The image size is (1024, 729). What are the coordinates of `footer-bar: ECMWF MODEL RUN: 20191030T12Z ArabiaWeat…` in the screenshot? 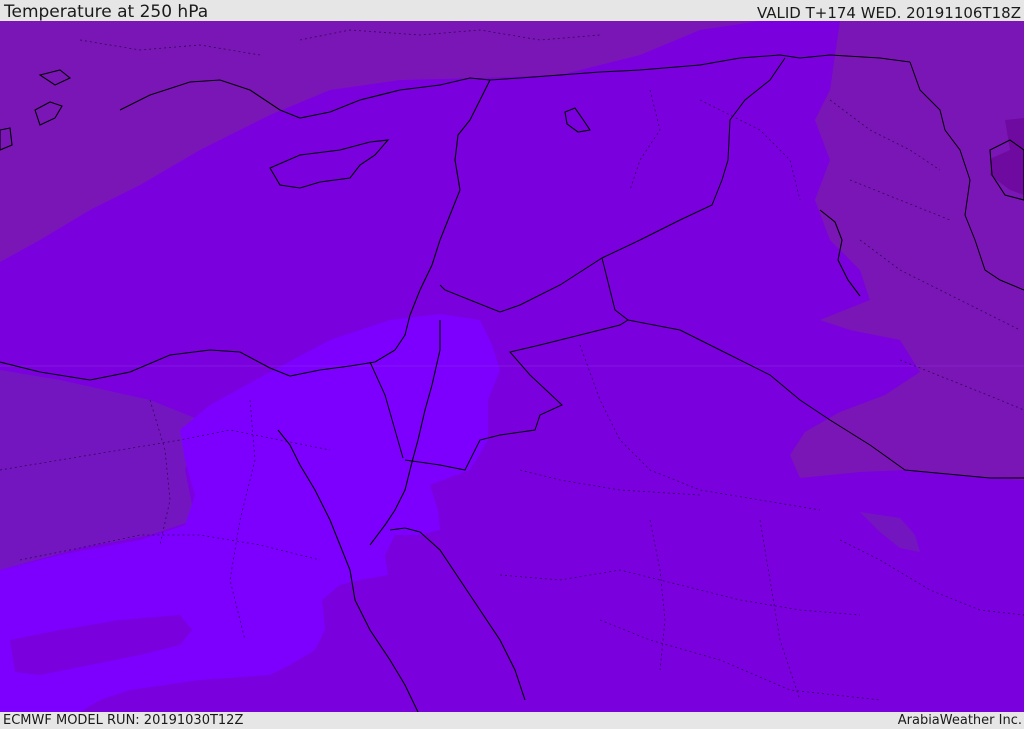 It's located at (512, 720).